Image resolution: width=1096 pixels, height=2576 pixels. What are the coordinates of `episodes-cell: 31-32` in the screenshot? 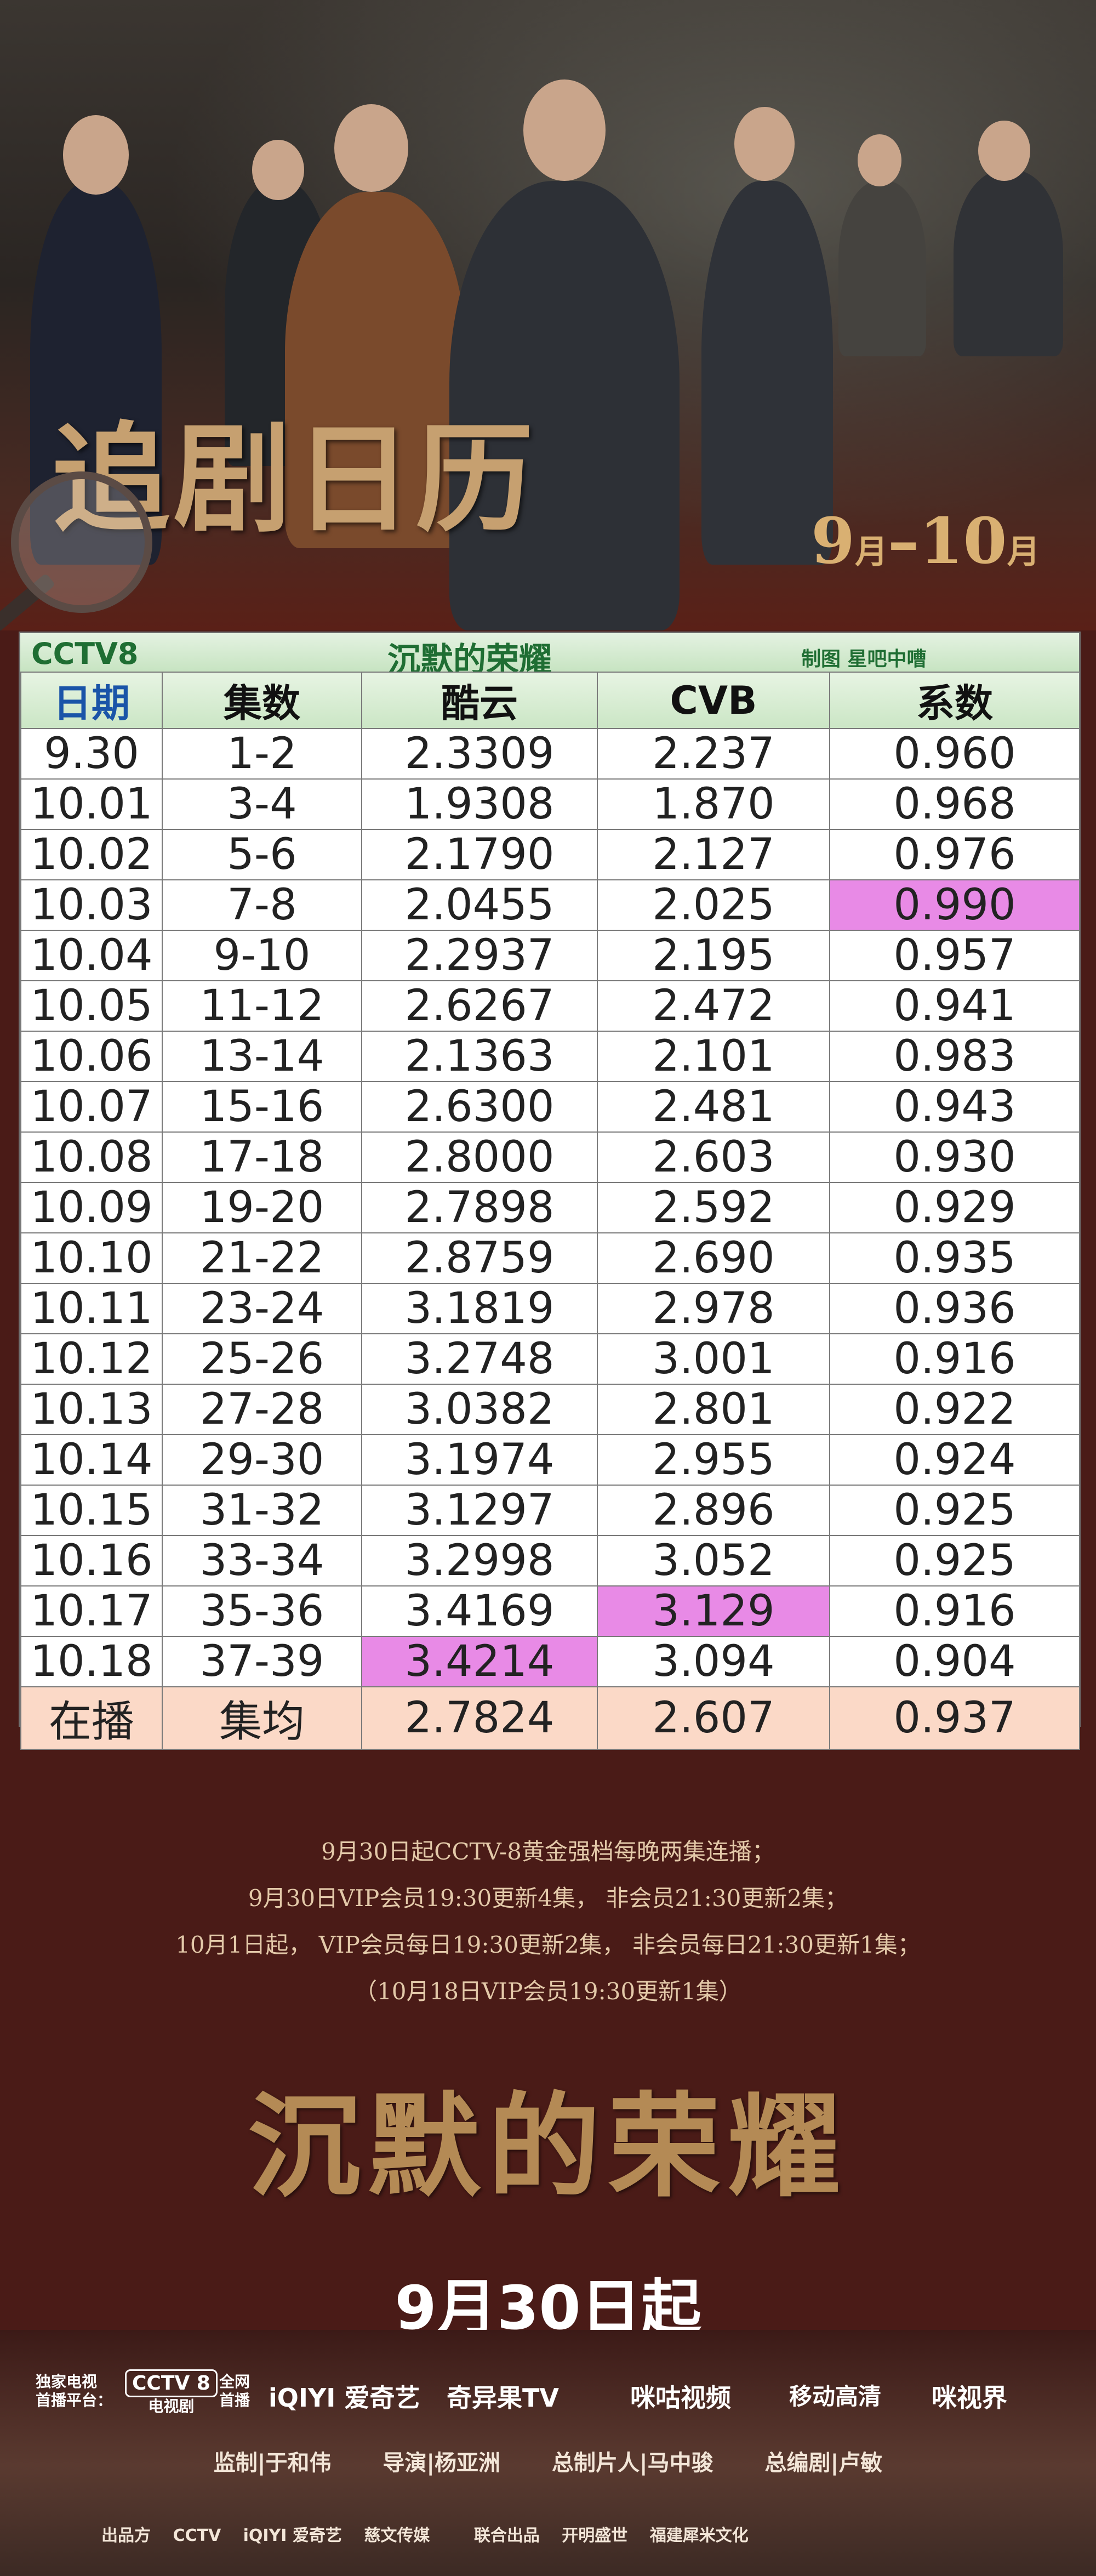 It's located at (262, 1510).